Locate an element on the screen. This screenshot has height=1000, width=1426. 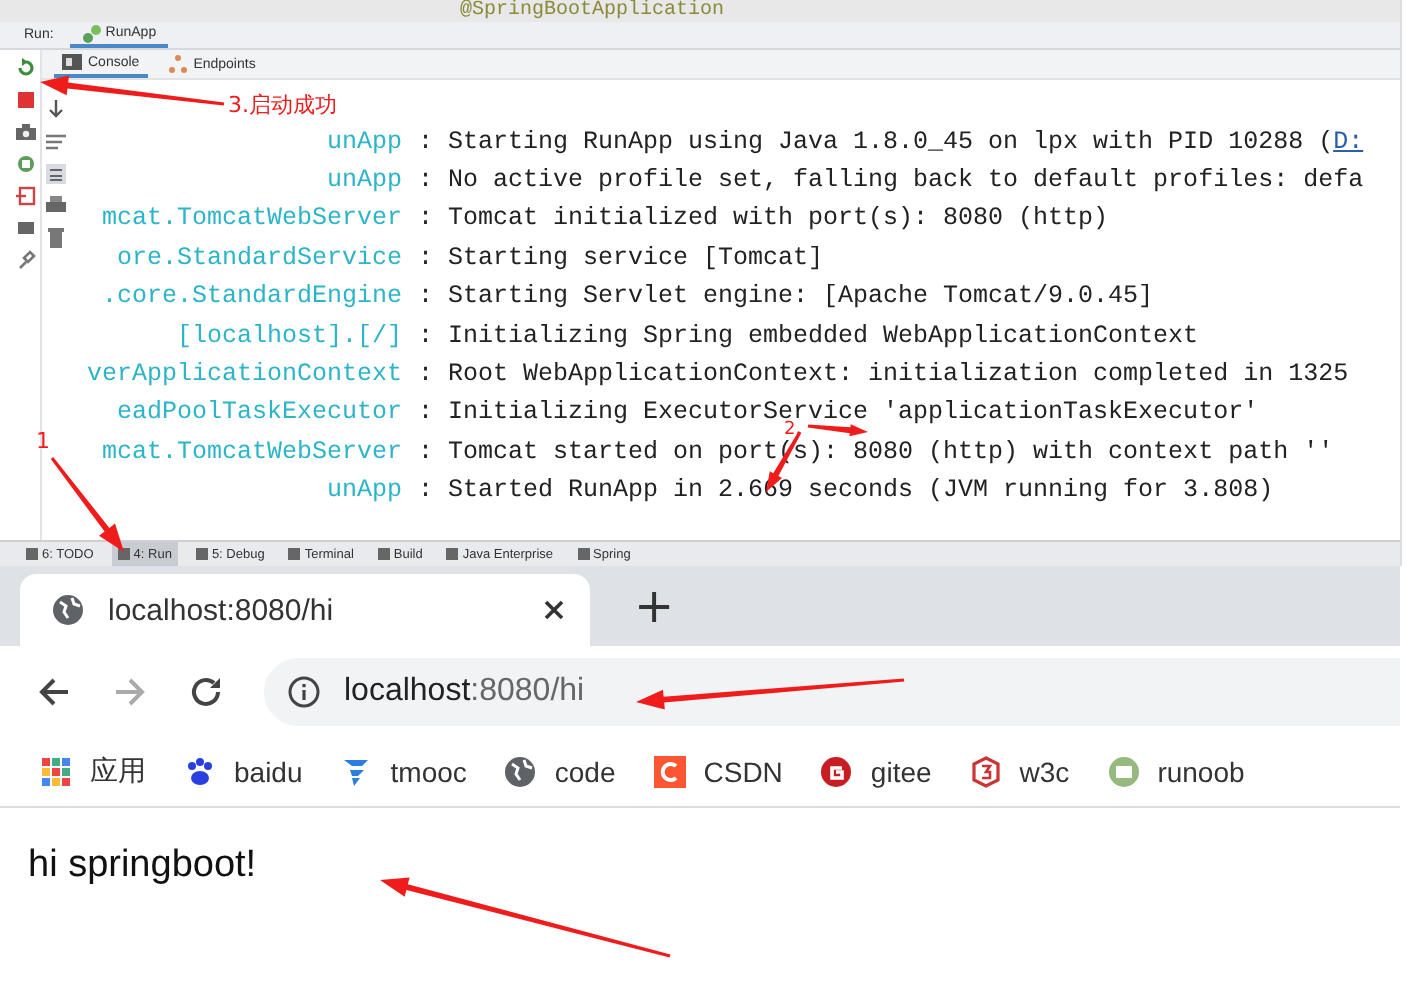
soft-wrap-icon is located at coordinates (56, 142).